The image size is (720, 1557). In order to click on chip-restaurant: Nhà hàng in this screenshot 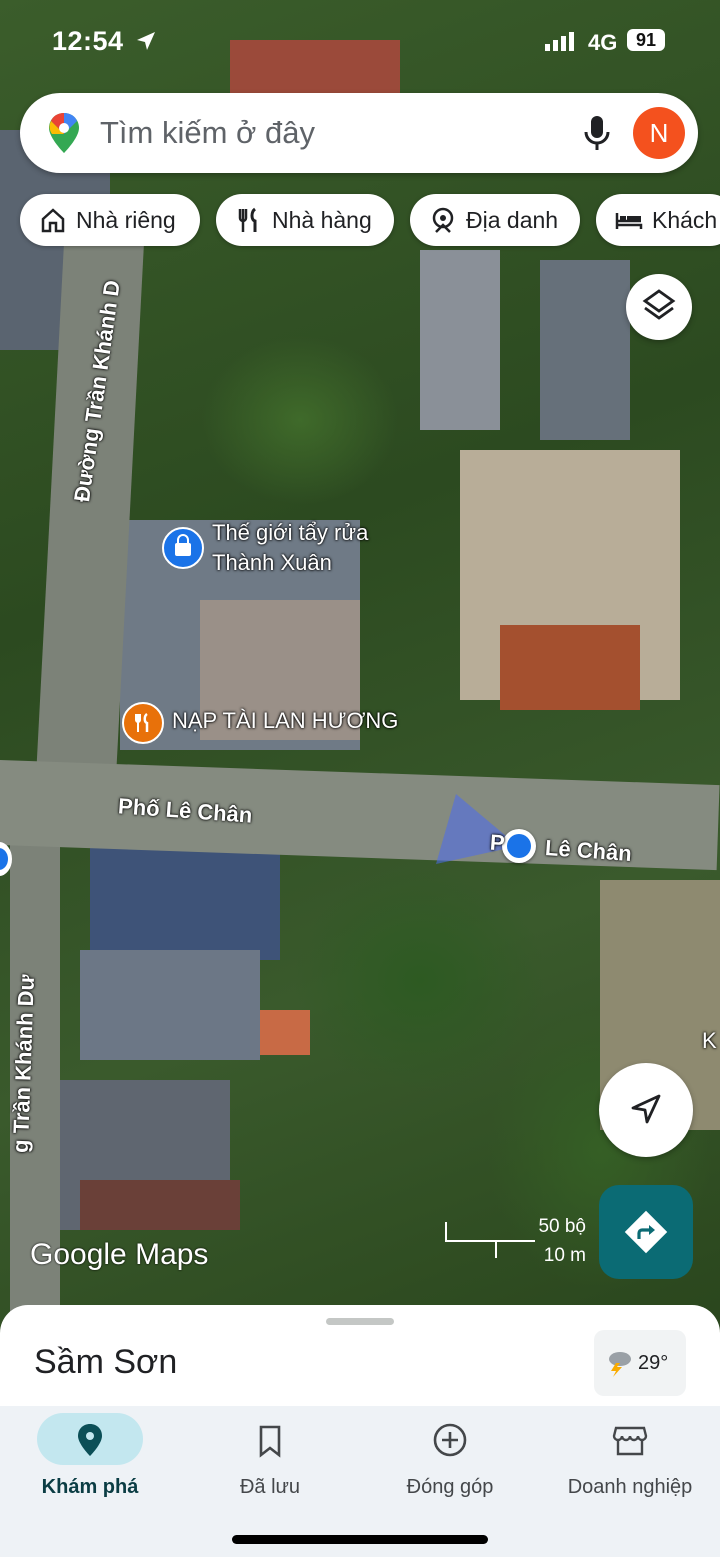, I will do `click(305, 220)`.